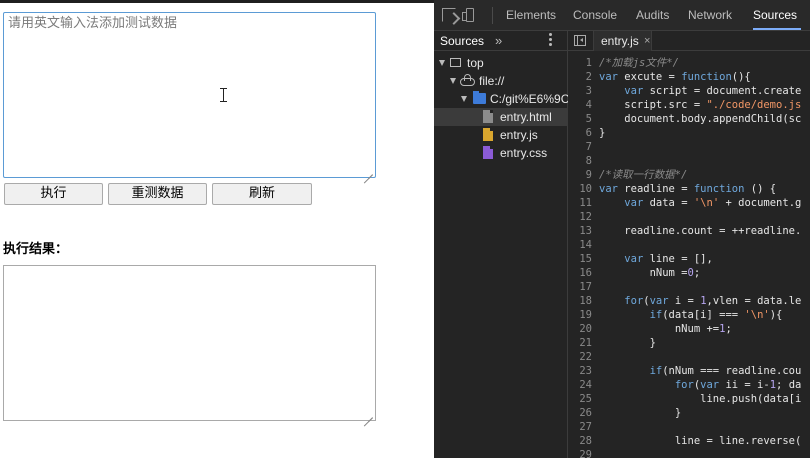  I want to click on close-tab-icon: ×, so click(647, 41).